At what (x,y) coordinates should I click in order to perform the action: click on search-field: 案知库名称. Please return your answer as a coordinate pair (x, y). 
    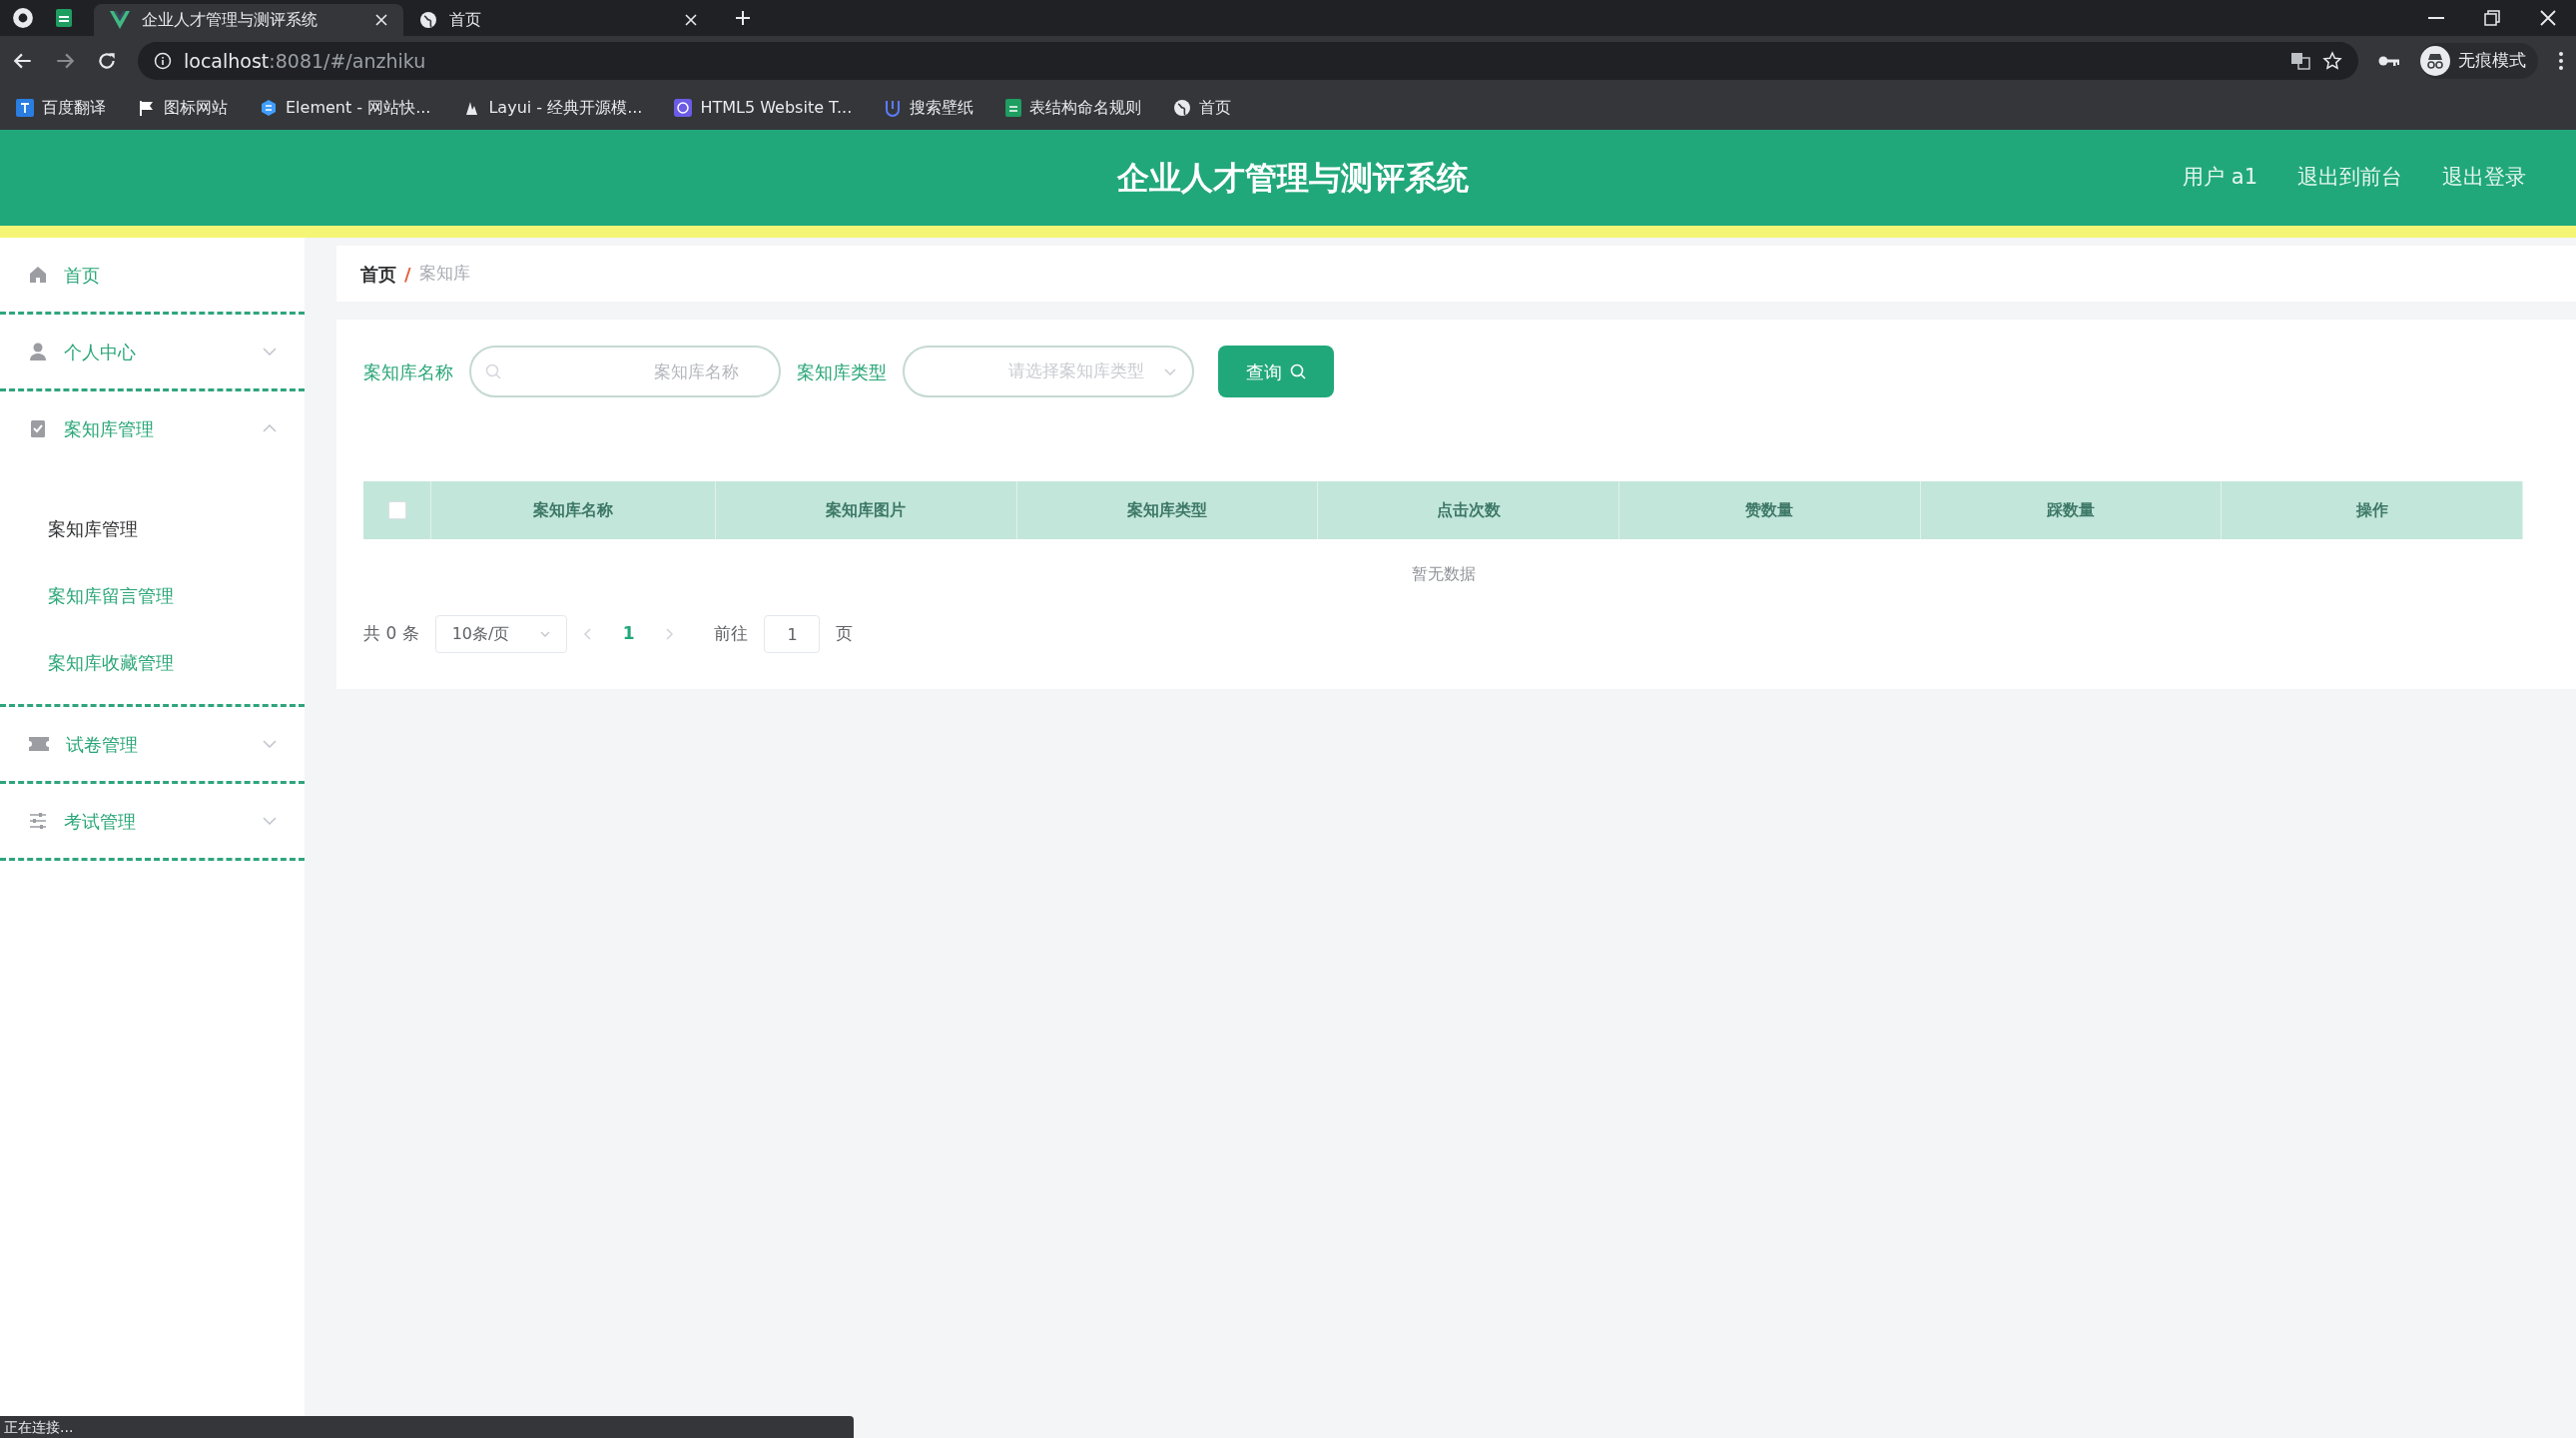
    Looking at the image, I should click on (625, 371).